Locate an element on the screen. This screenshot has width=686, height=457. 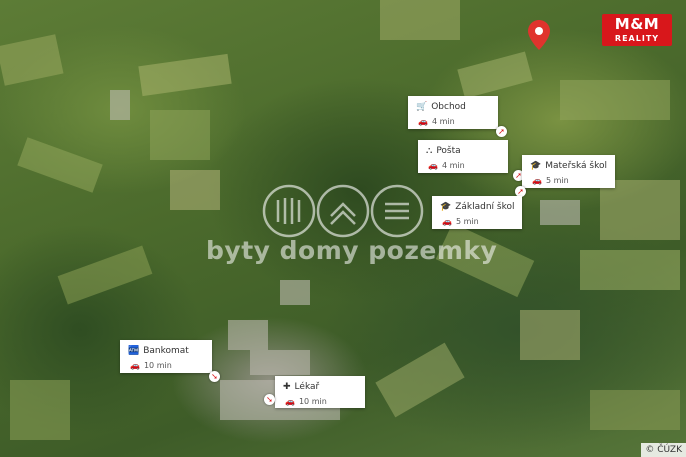
poi-name: Pošta is located at coordinates (448, 151).